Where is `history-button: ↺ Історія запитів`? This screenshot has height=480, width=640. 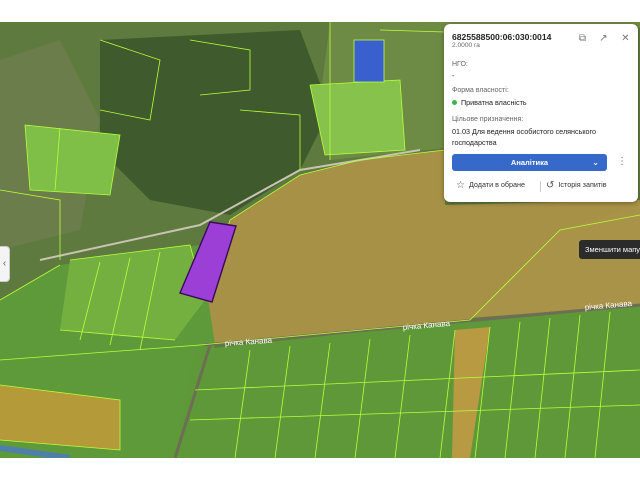 history-button: ↺ Історія запитів is located at coordinates (576, 185).